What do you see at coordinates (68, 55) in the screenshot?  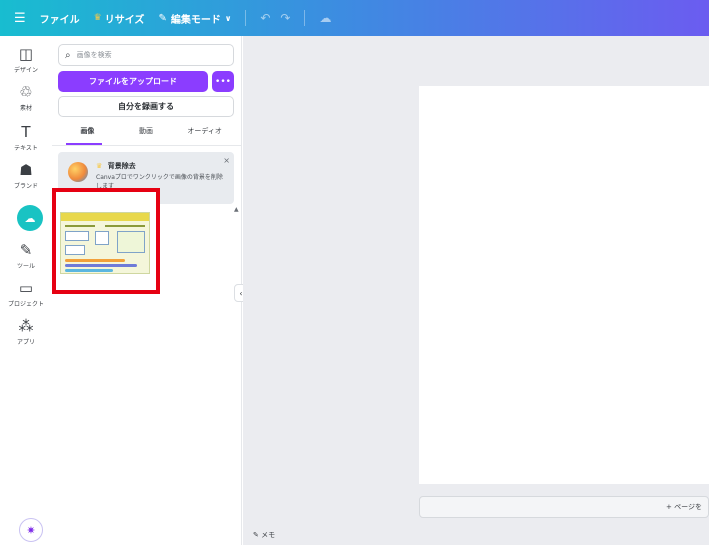 I see `search-icon: ⌕` at bounding box center [68, 55].